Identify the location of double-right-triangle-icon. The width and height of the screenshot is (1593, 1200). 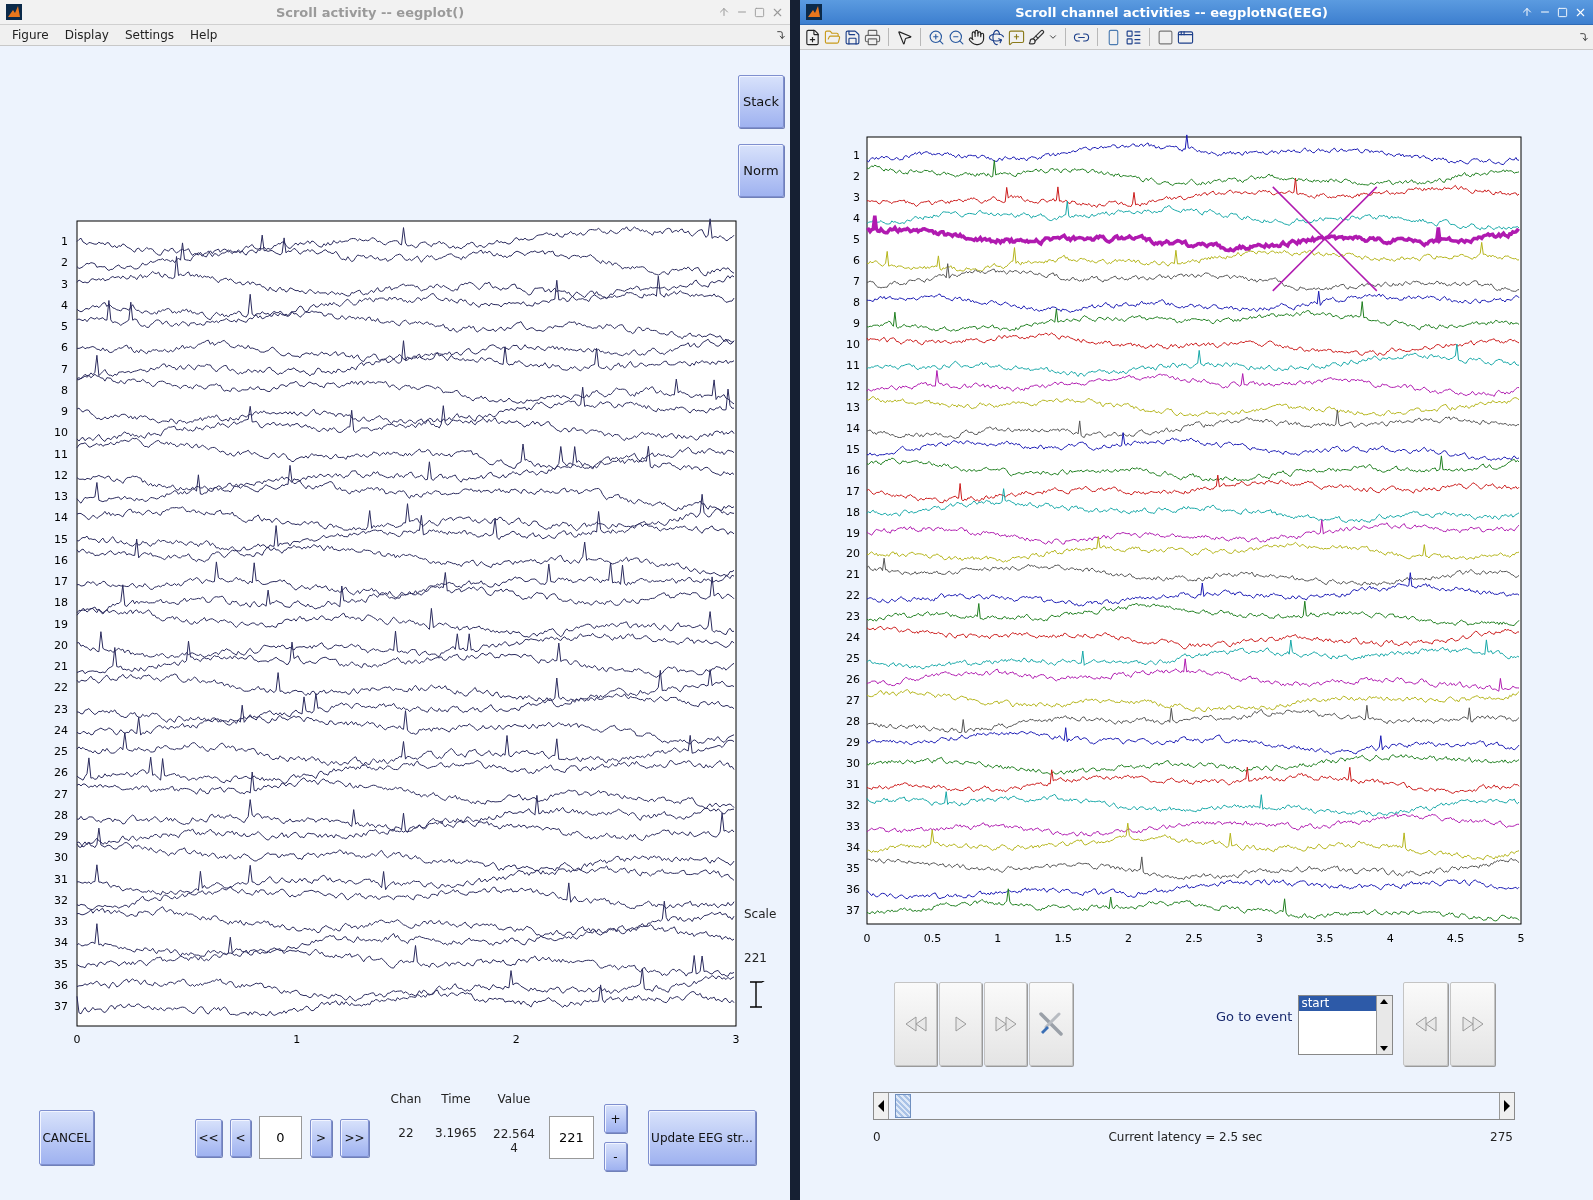
(1005, 1024).